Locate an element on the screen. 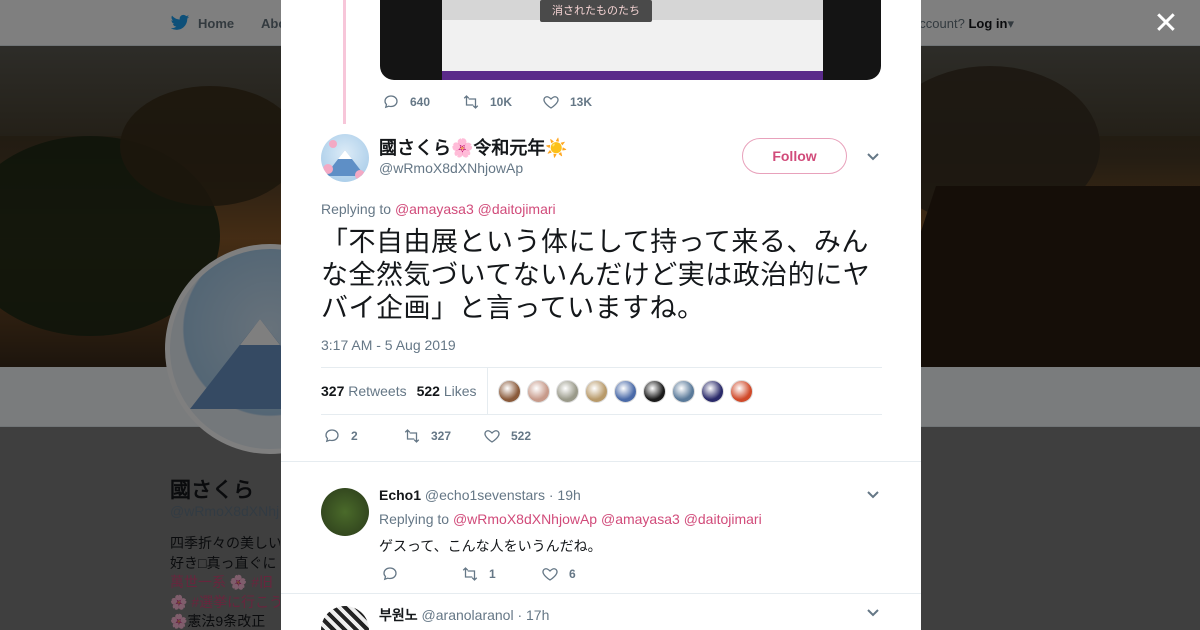 The height and width of the screenshot is (630, 1200). thread-connector is located at coordinates (344, 62).